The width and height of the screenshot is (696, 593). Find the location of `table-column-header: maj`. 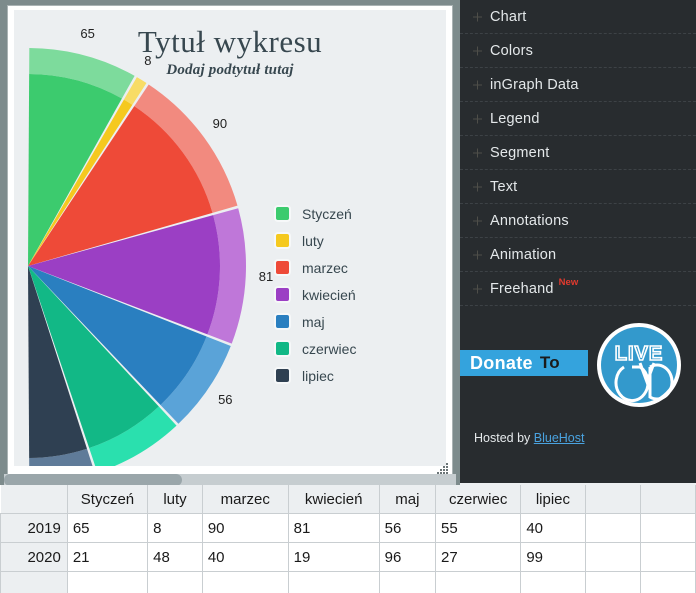

table-column-header: maj is located at coordinates (407, 499).